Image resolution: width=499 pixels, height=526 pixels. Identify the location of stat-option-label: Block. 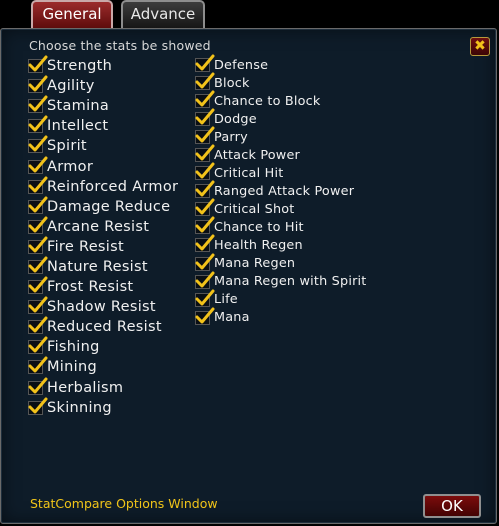
(232, 83).